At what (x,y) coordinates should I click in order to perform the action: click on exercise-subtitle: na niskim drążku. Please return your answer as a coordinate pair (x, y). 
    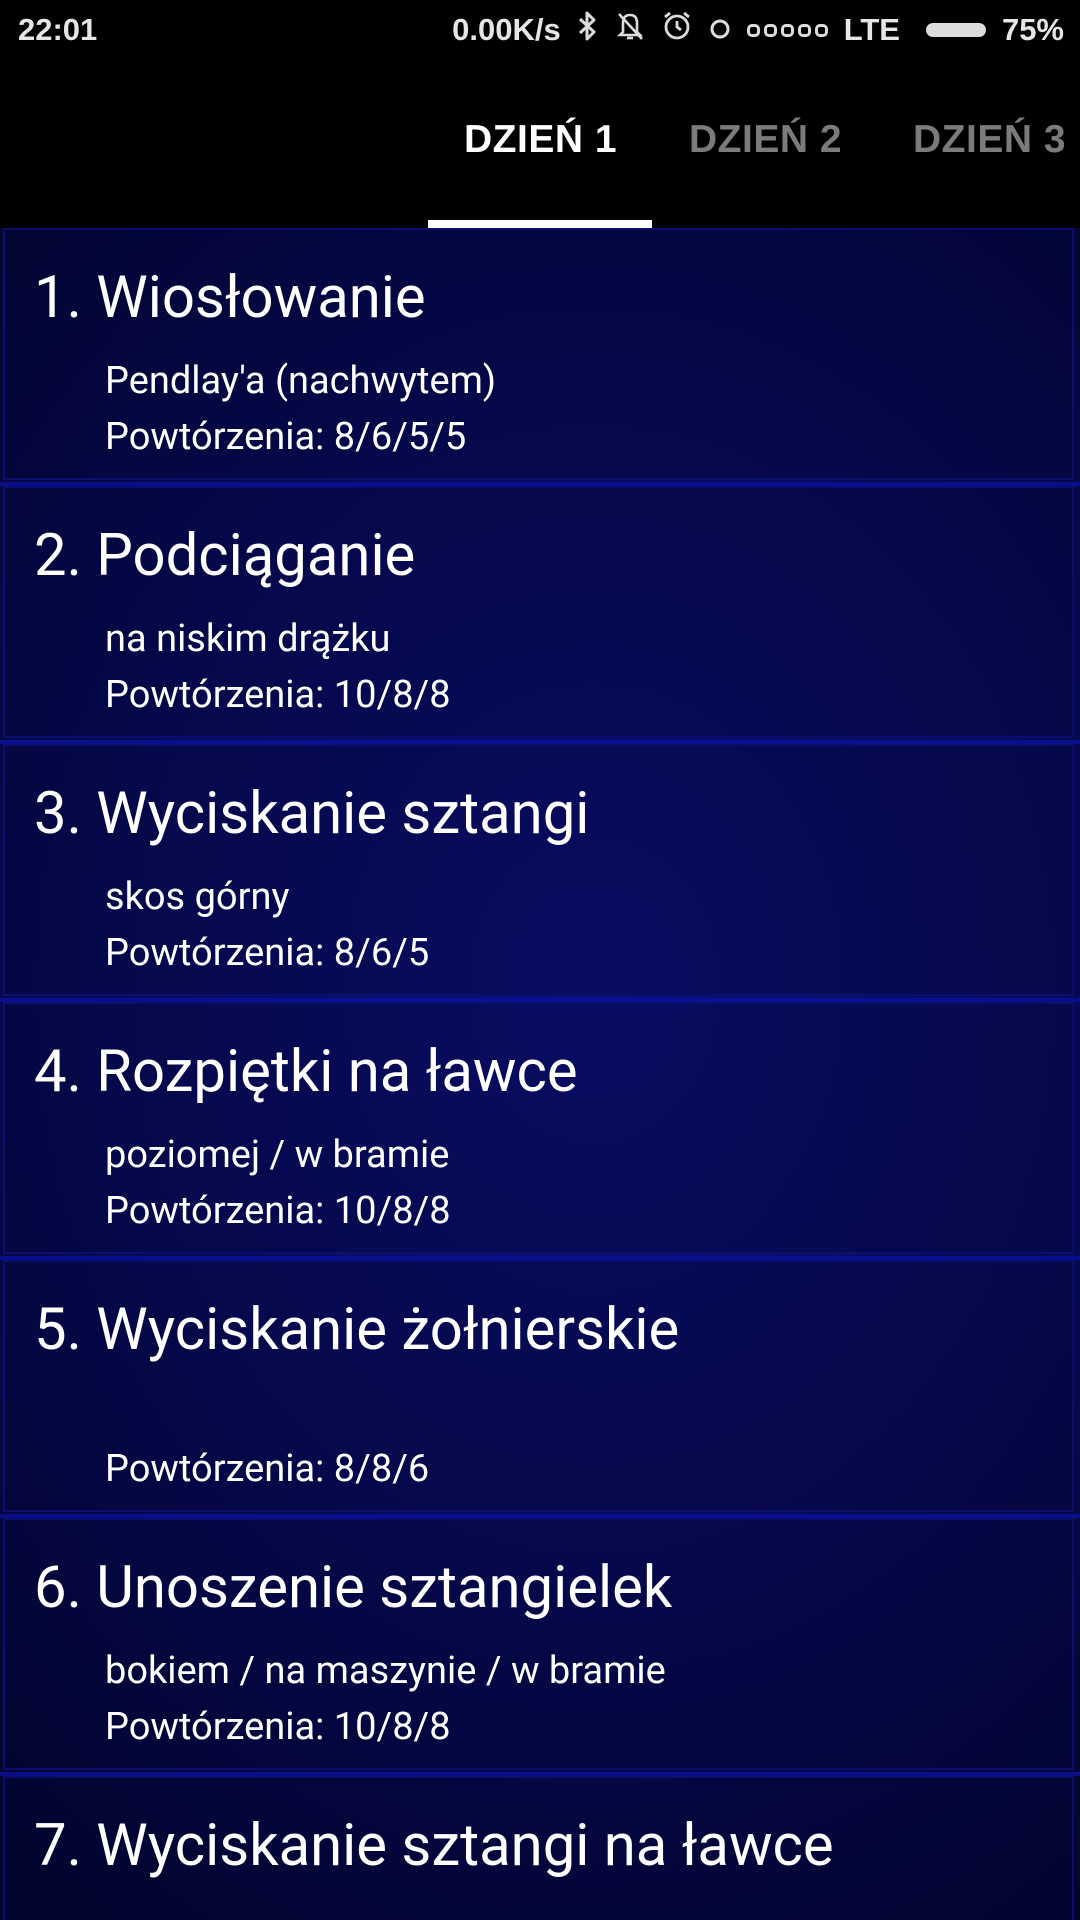
    Looking at the image, I should click on (248, 639).